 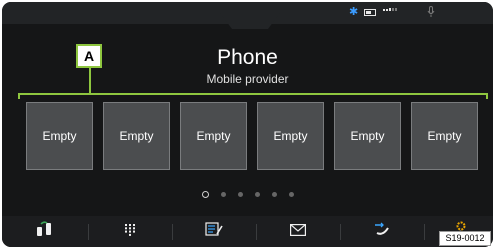 What do you see at coordinates (354, 12) in the screenshot?
I see `bluetooth-icon: ✱` at bounding box center [354, 12].